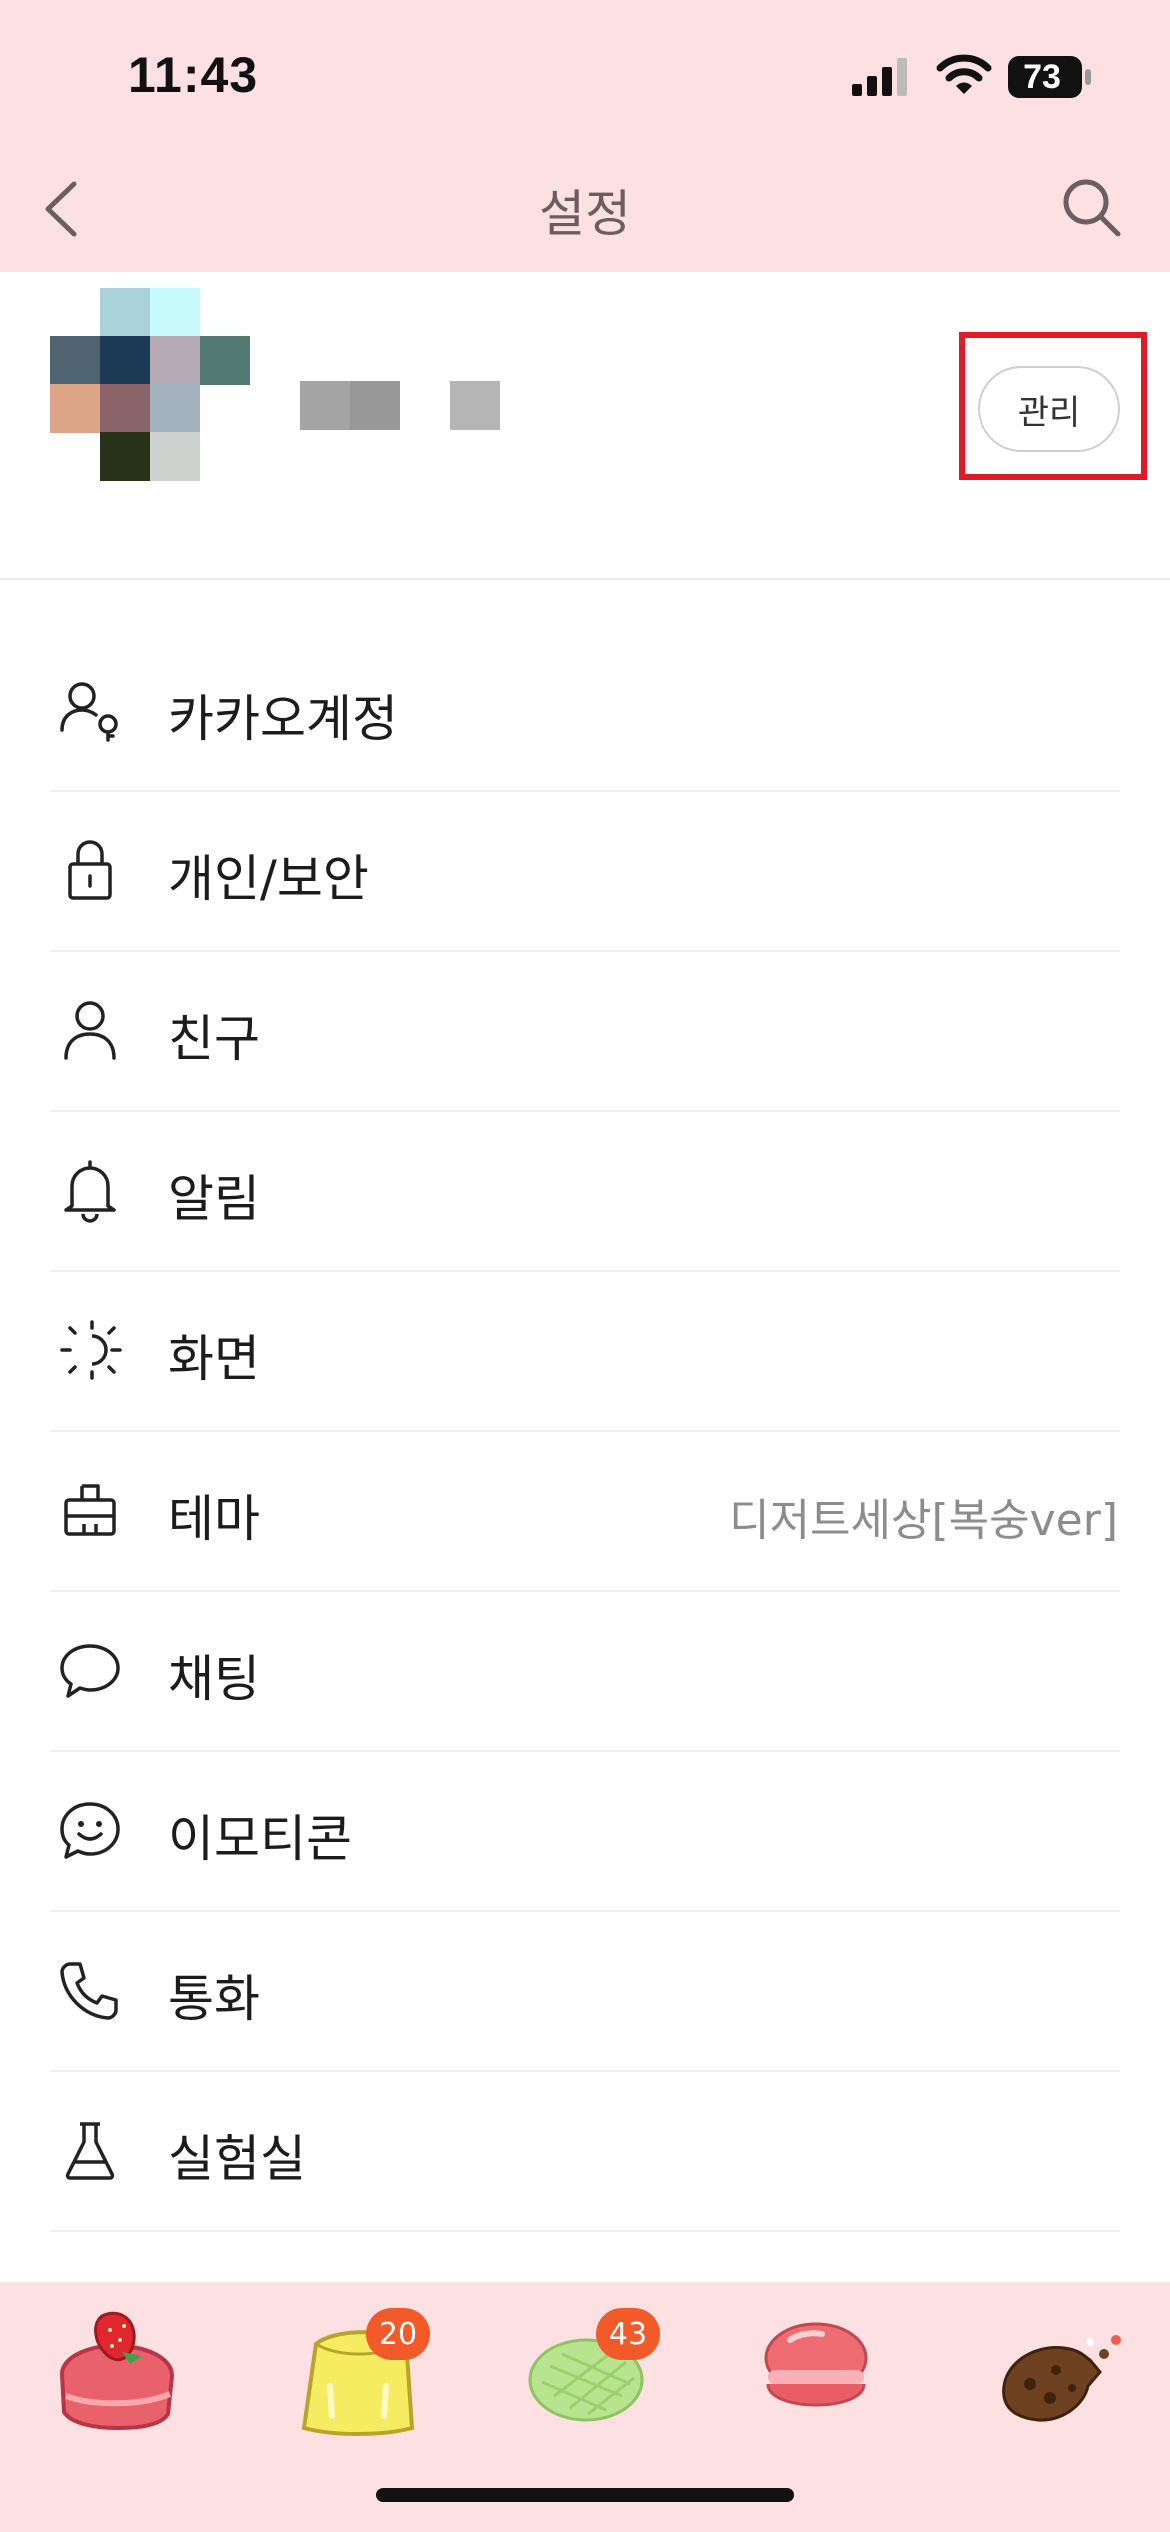 This screenshot has height=2532, width=1170. I want to click on theme-value: 디저트세상[복숭ver], so click(923, 1520).